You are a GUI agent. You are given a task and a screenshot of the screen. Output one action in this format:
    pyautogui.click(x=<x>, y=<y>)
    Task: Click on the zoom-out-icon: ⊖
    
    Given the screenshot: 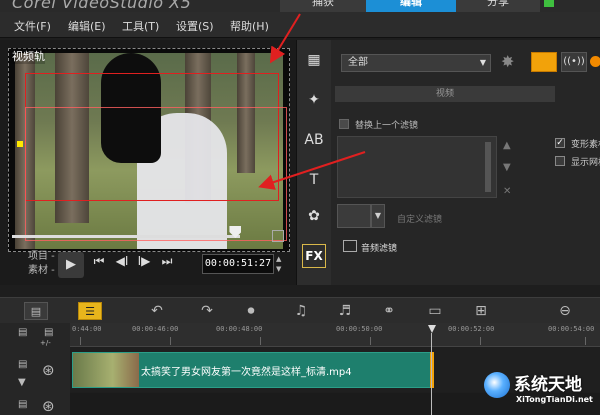 What is the action you would take?
    pyautogui.click(x=565, y=311)
    